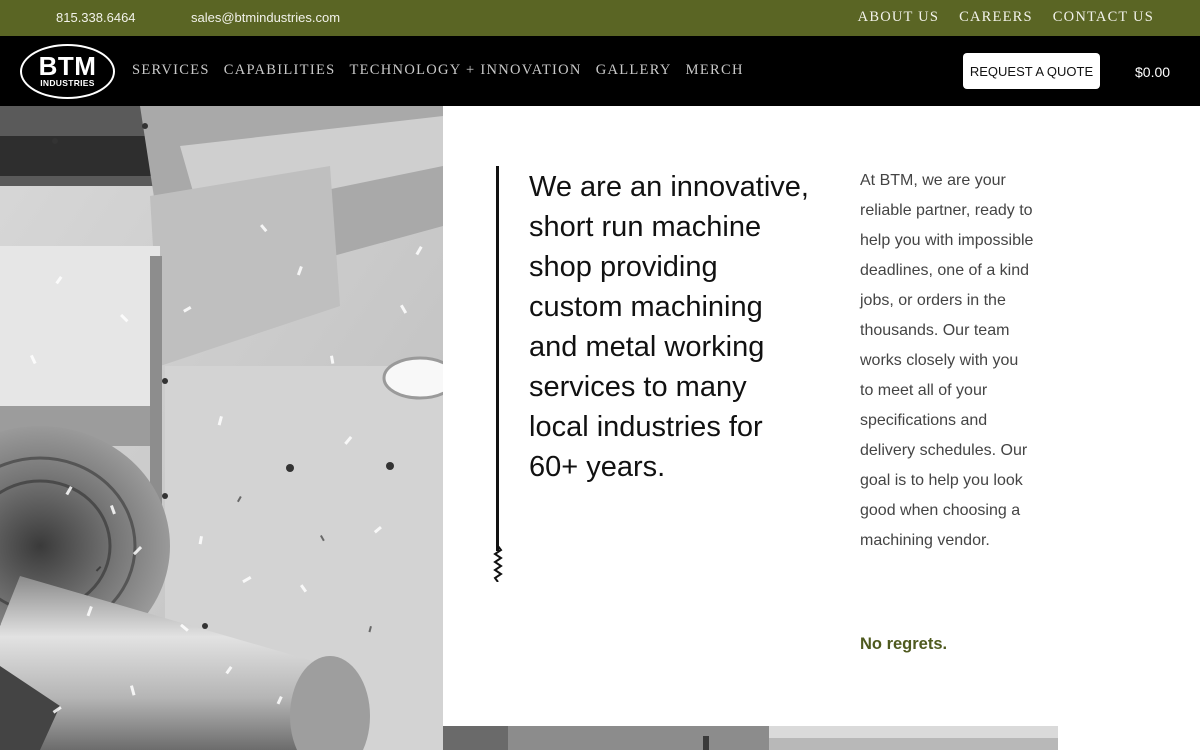 This screenshot has height=750, width=1200. What do you see at coordinates (1031, 71) in the screenshot?
I see `request-quote-button: REQUEST A QUOTE` at bounding box center [1031, 71].